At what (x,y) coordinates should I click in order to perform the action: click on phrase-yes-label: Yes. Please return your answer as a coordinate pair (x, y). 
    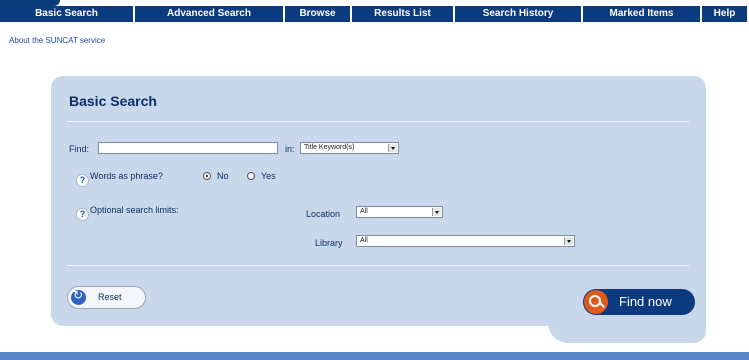
    Looking at the image, I should click on (268, 176).